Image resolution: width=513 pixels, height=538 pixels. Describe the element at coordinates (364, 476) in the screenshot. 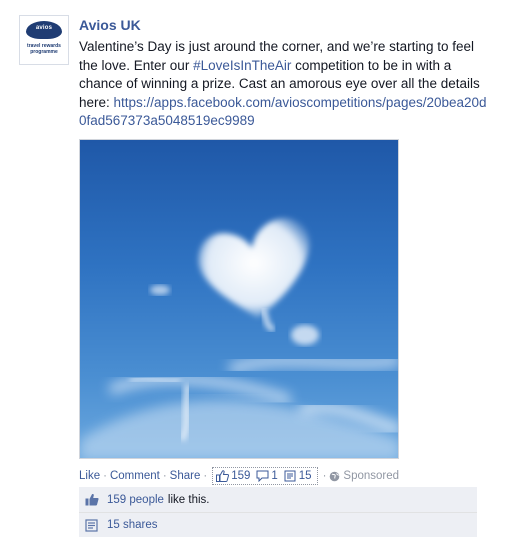

I see `sponsored-label: Sponsored` at that location.